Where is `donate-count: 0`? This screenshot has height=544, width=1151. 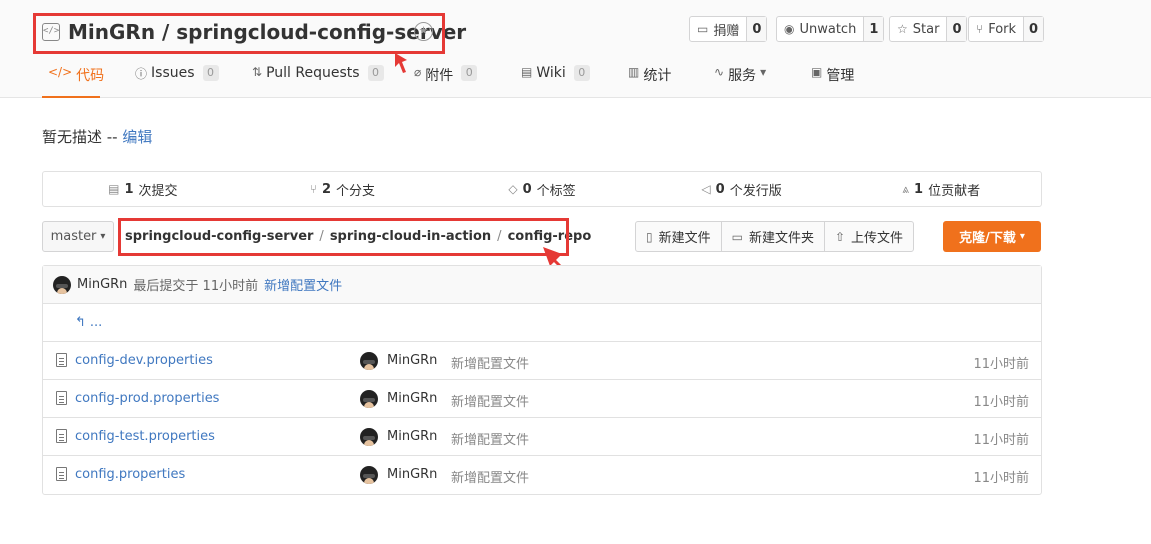 donate-count: 0 is located at coordinates (757, 29).